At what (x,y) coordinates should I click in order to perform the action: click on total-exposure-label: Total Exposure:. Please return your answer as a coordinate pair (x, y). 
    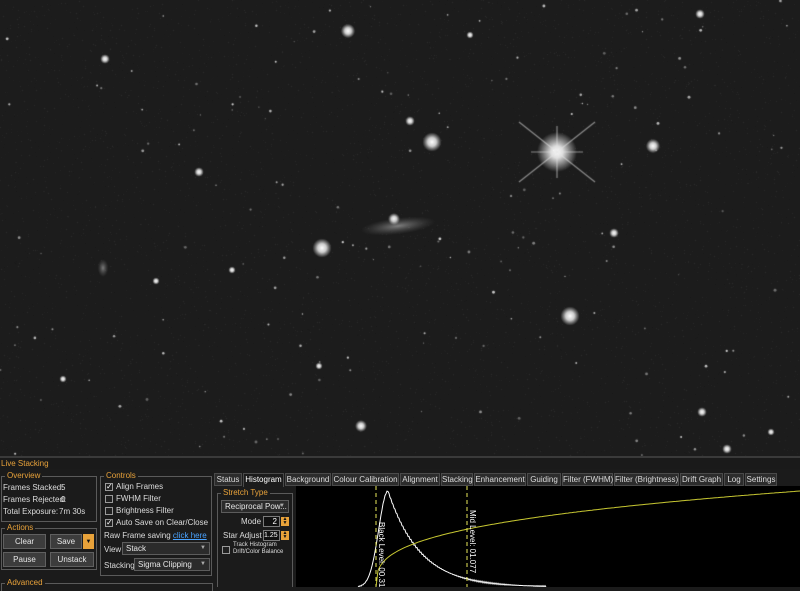
    Looking at the image, I should click on (31, 511).